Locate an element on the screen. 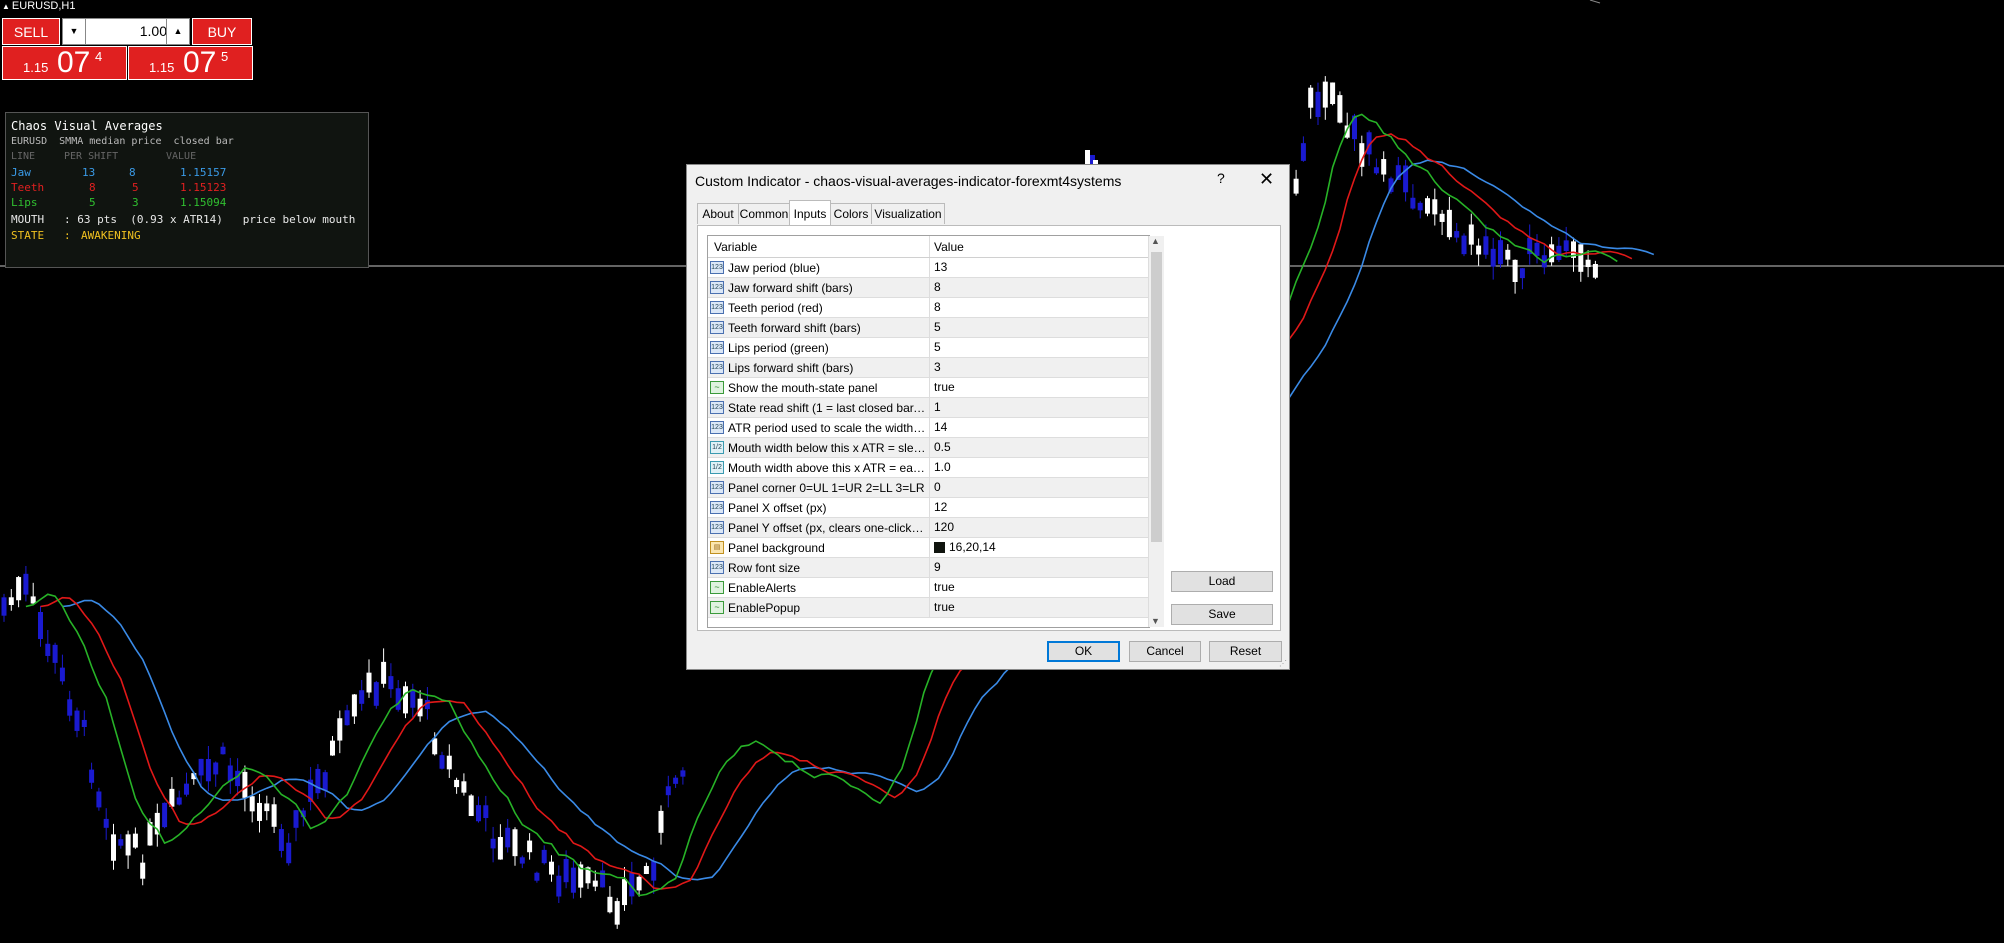 Image resolution: width=2004 pixels, height=943 pixels. grid-scrollbar: ▲ ▼ is located at coordinates (1156, 431).